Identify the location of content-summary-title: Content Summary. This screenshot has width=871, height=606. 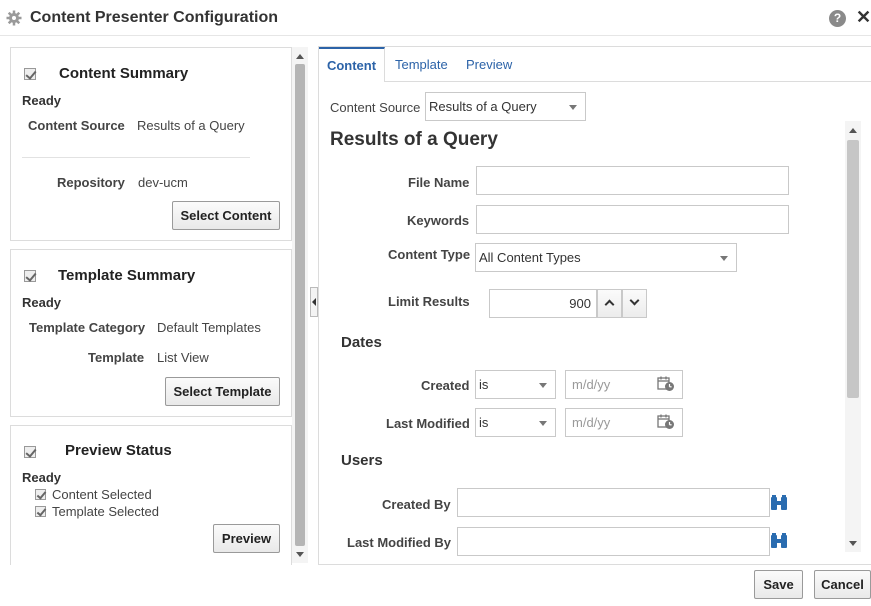
(124, 73).